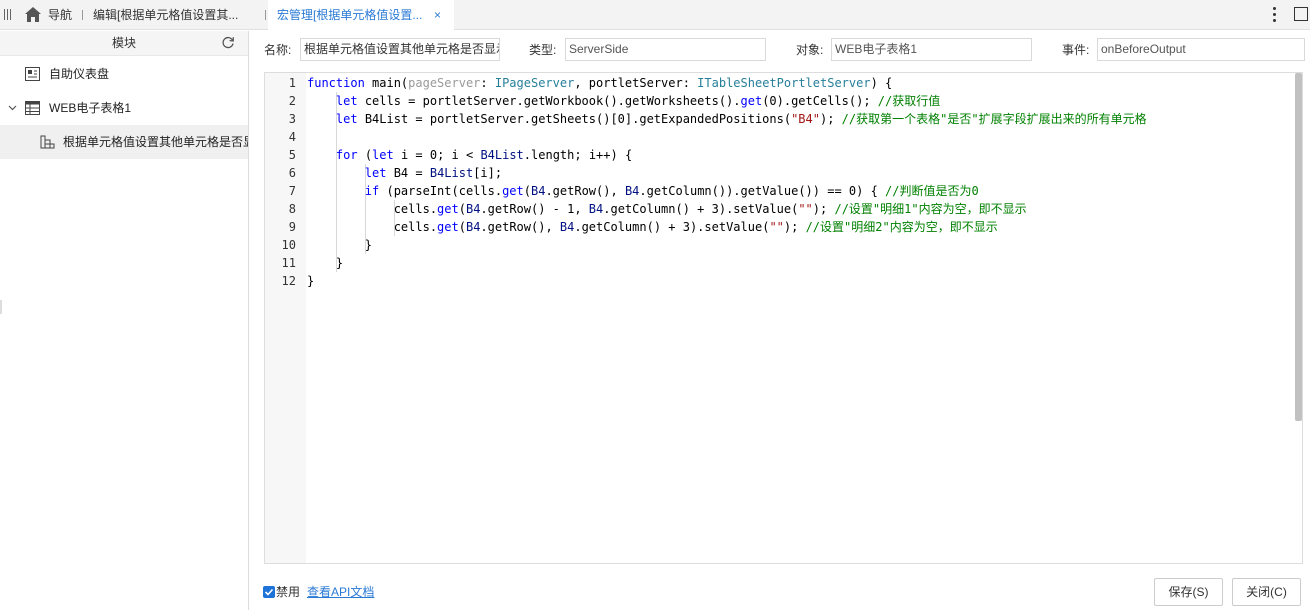  Describe the element at coordinates (292, 101) in the screenshot. I see `line-number: 2` at that location.